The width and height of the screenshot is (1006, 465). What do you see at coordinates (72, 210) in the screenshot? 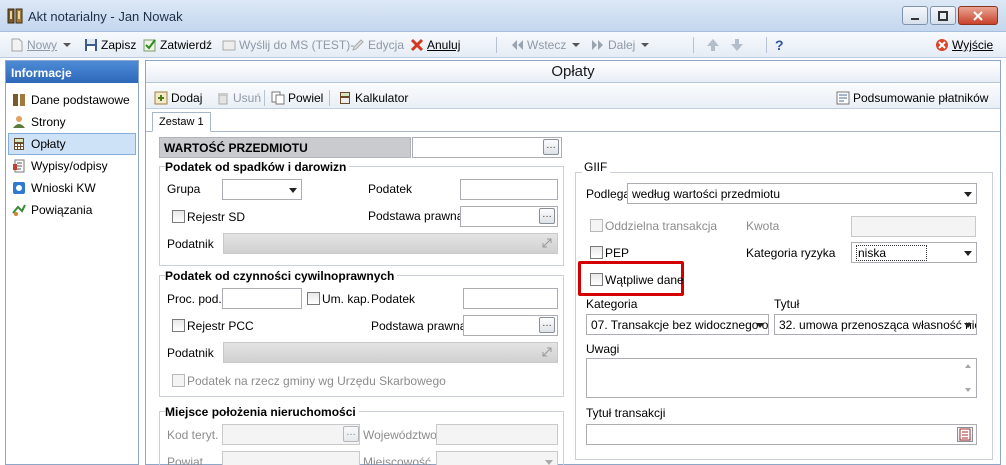
I see `sidebar-item-powiazania: Powiązania` at bounding box center [72, 210].